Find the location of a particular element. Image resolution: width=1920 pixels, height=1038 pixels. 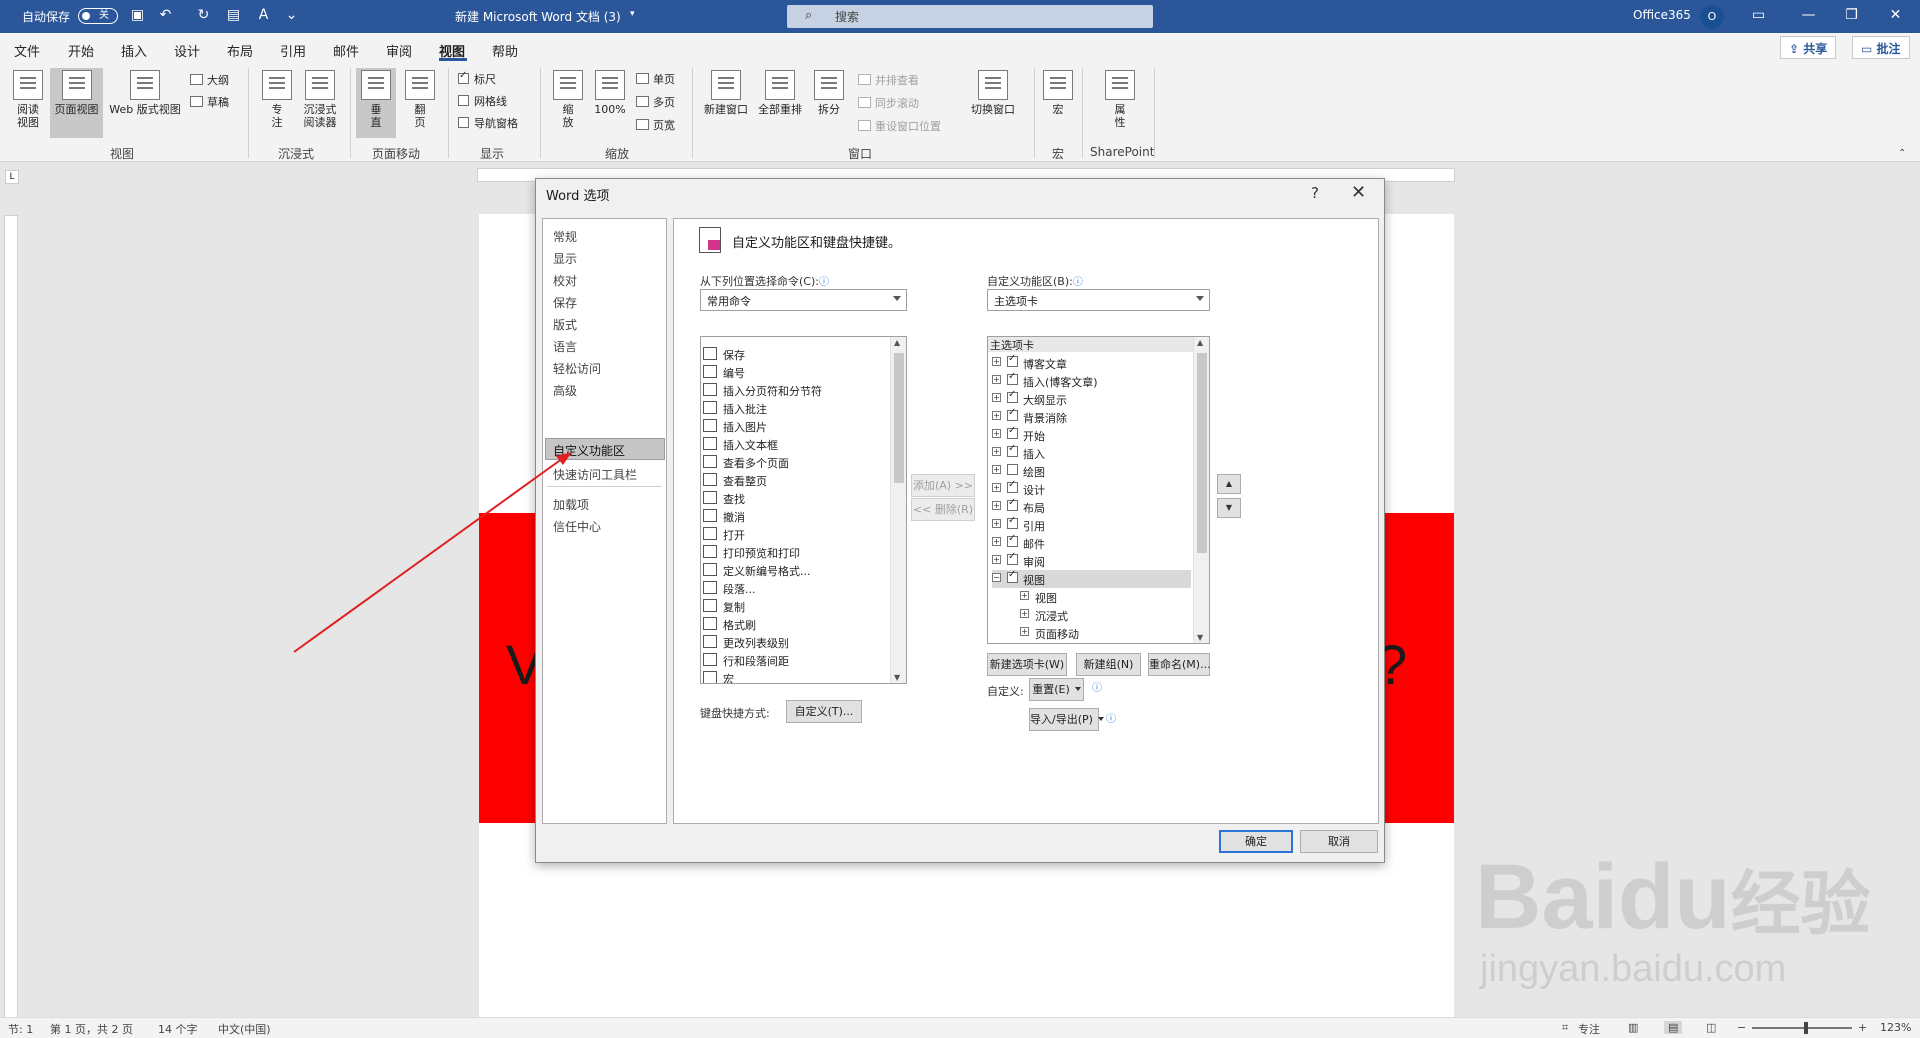

arrow-line is located at coordinates (430, 554).